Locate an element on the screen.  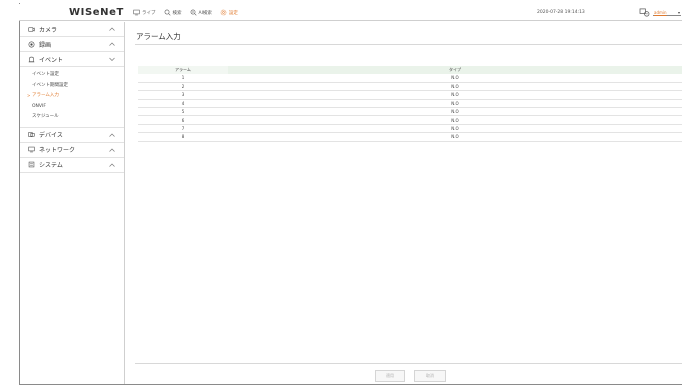
table-row: 7 N.O is located at coordinates (410, 129).